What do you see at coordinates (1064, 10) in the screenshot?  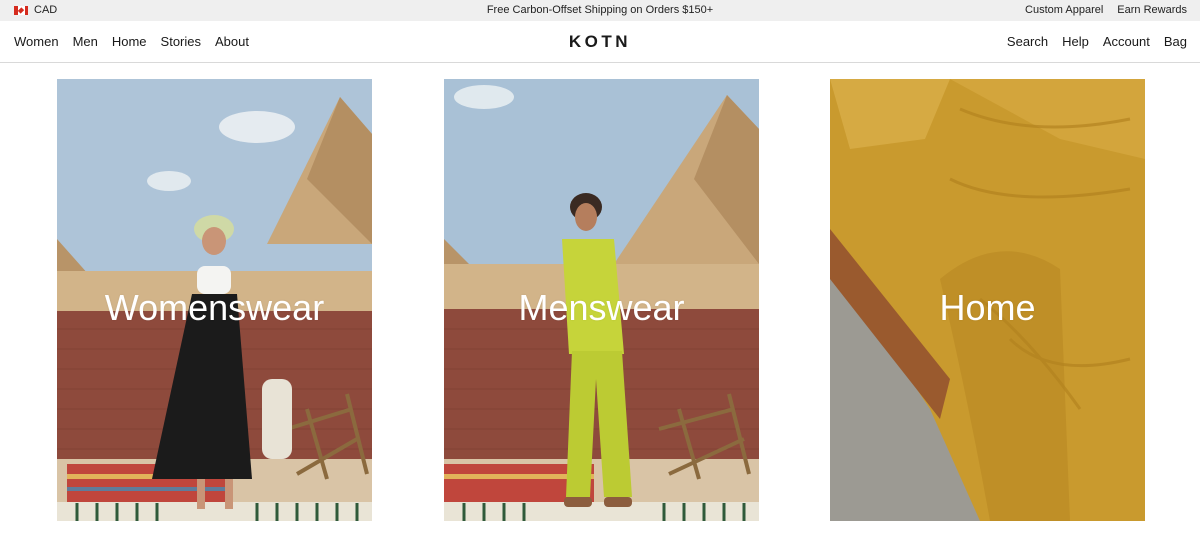 I see `custom-apparel-link: Custom Apparel` at bounding box center [1064, 10].